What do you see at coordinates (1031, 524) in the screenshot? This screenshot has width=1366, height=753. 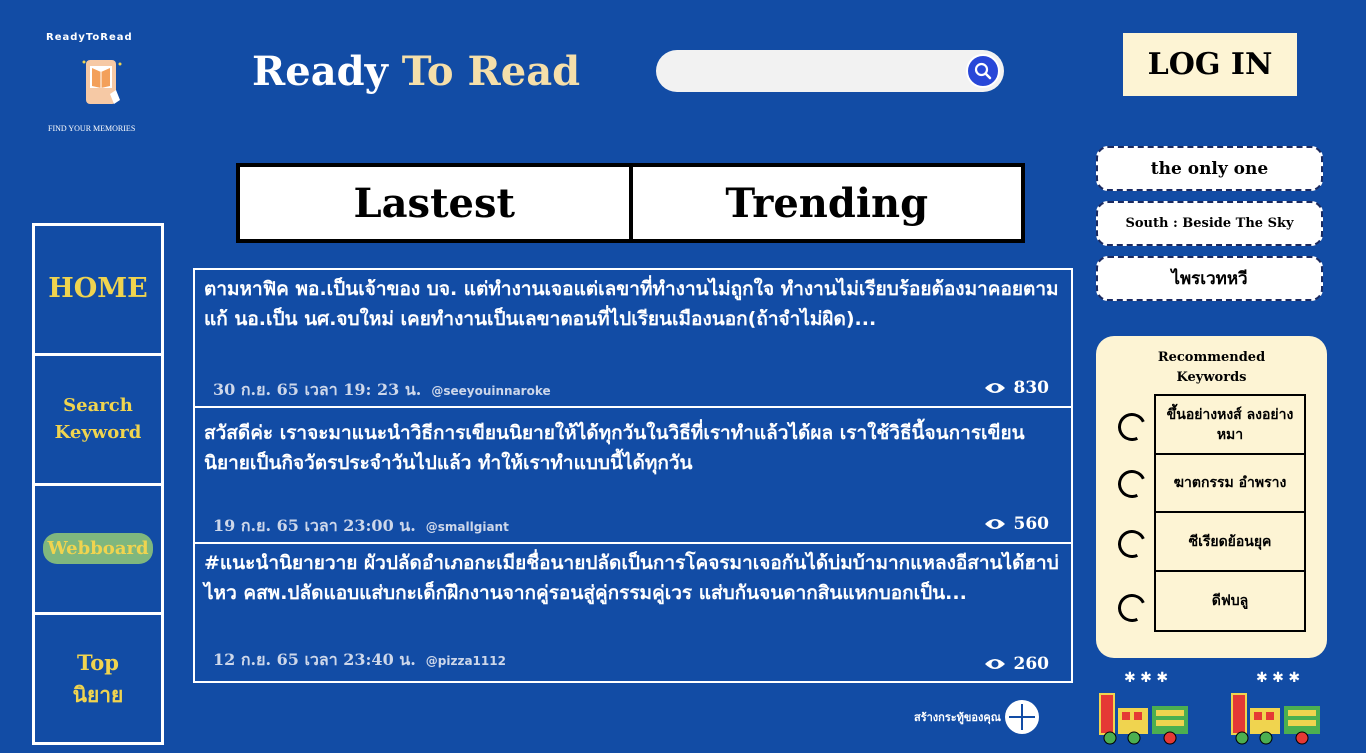 I see `view-count: 560` at bounding box center [1031, 524].